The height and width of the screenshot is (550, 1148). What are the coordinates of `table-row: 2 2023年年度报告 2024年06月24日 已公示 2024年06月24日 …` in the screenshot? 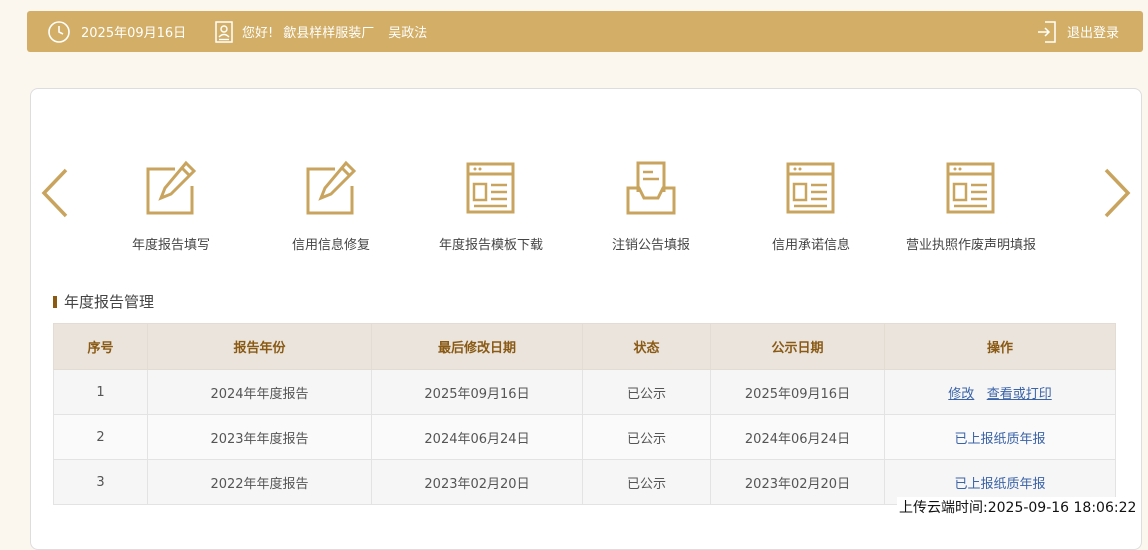 It's located at (584, 437).